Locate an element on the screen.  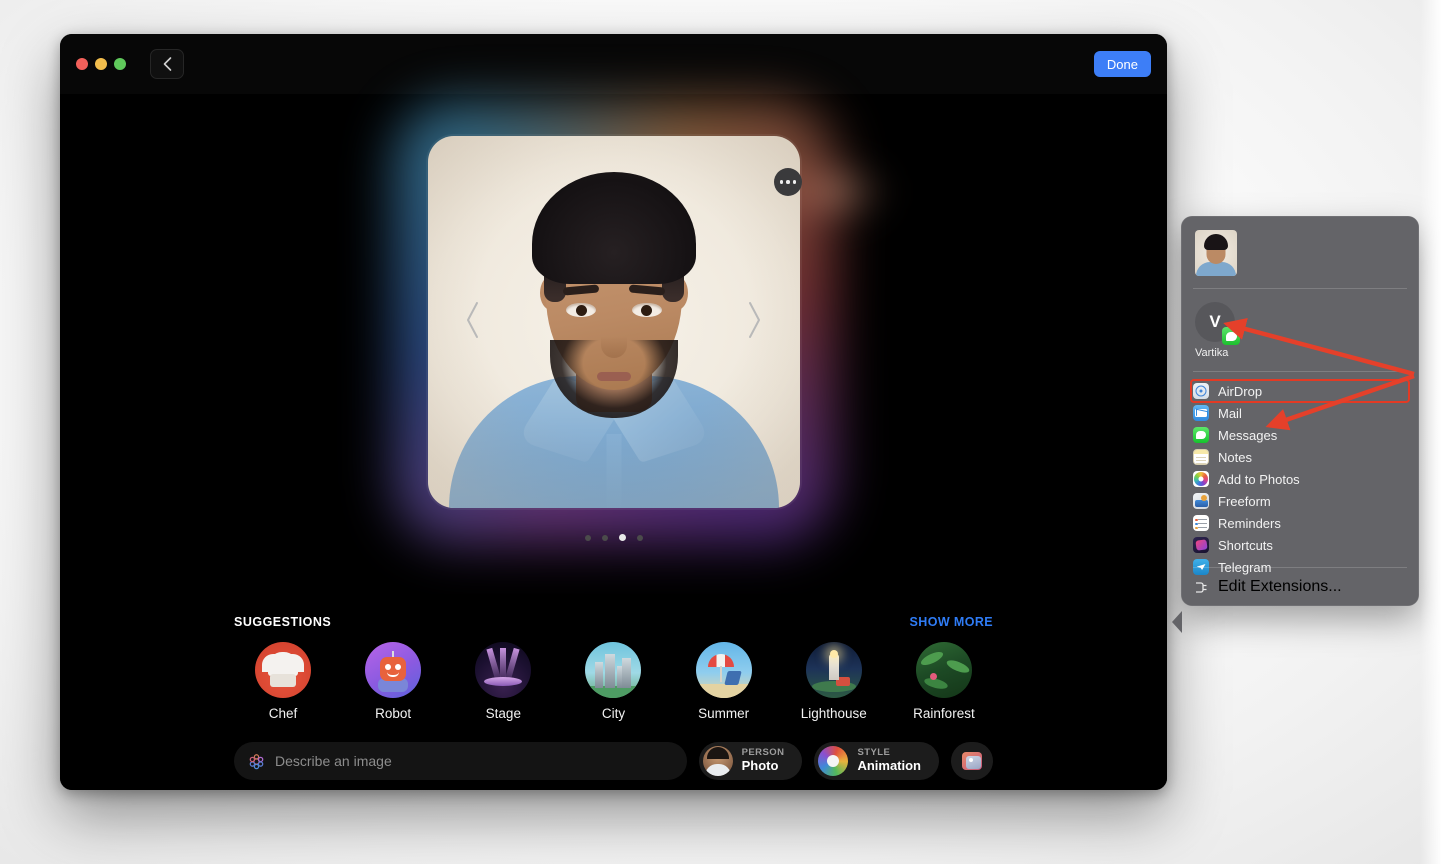
suggestion-label: Rainforest is located at coordinates (944, 713).